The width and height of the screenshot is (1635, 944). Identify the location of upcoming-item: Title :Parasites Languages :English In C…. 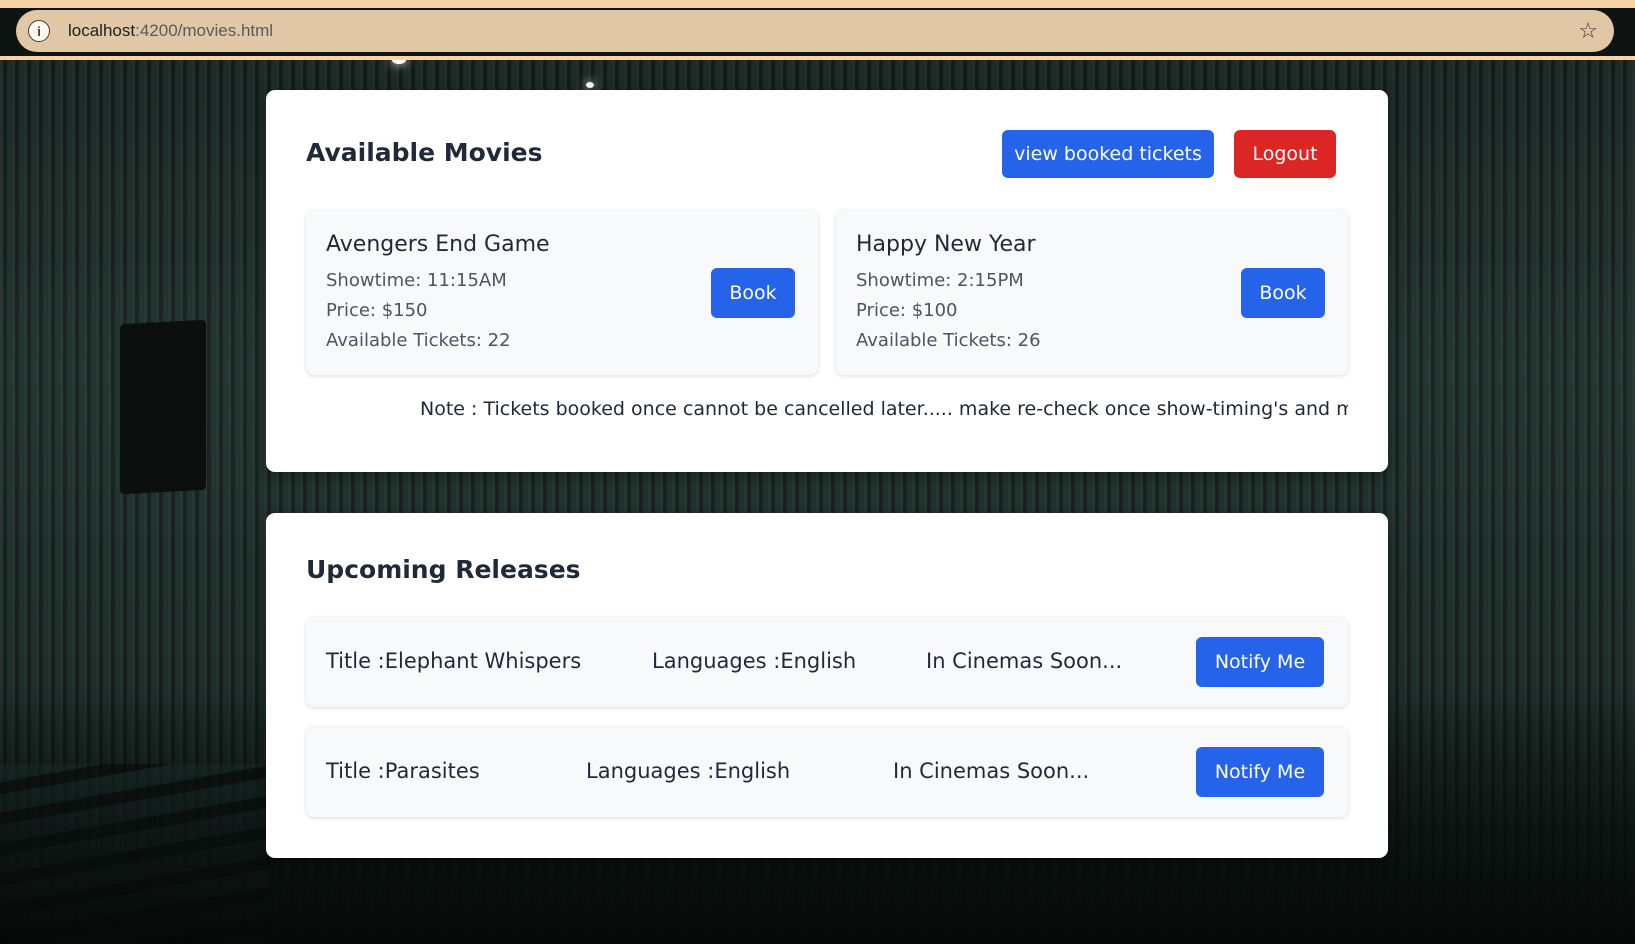
(827, 772).